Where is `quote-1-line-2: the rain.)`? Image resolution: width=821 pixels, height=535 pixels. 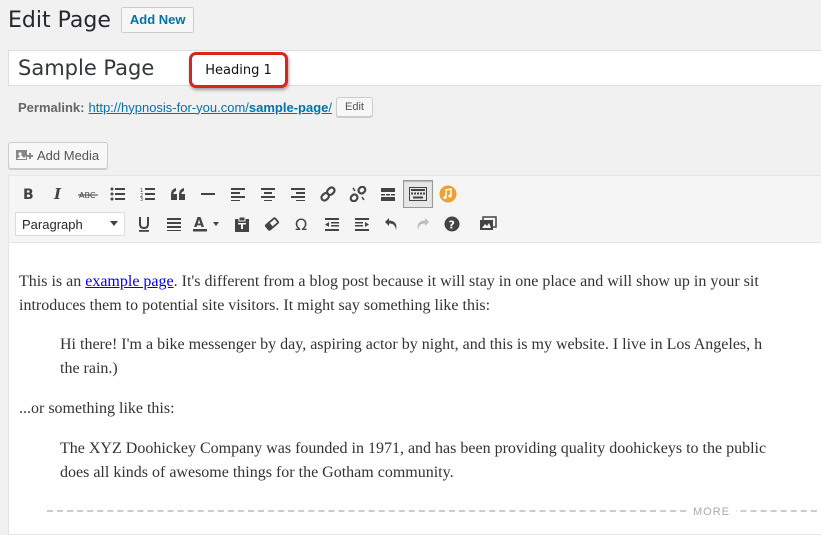 quote-1-line-2: the rain.) is located at coordinates (89, 368).